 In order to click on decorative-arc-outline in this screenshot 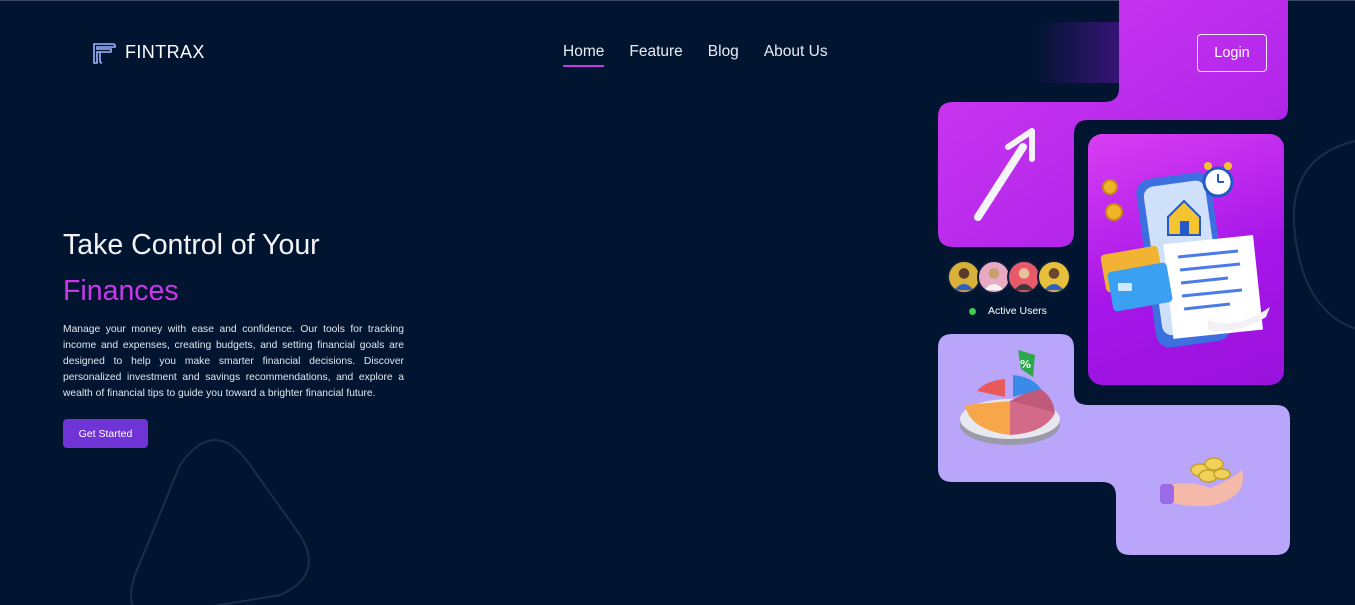, I will do `click(1323, 235)`.